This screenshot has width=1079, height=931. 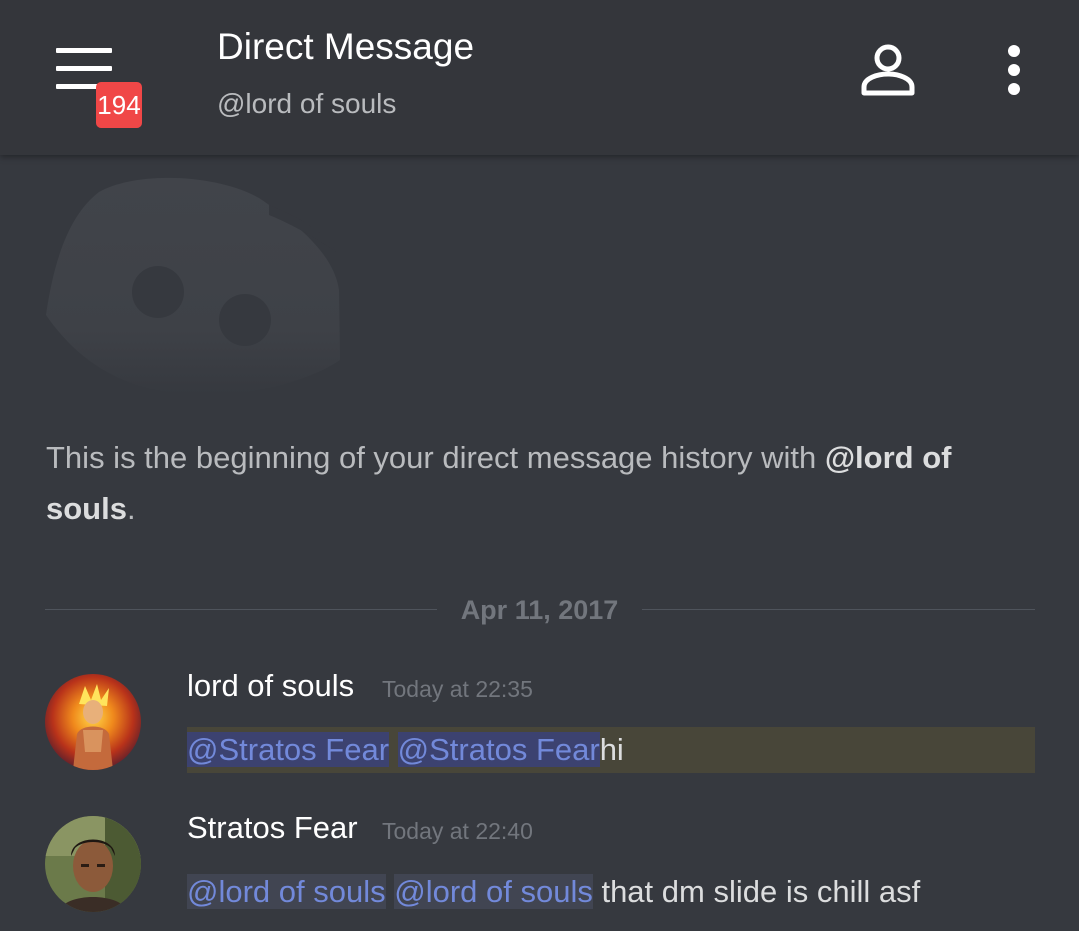 What do you see at coordinates (84, 50) in the screenshot?
I see `hamburger-menu-icon` at bounding box center [84, 50].